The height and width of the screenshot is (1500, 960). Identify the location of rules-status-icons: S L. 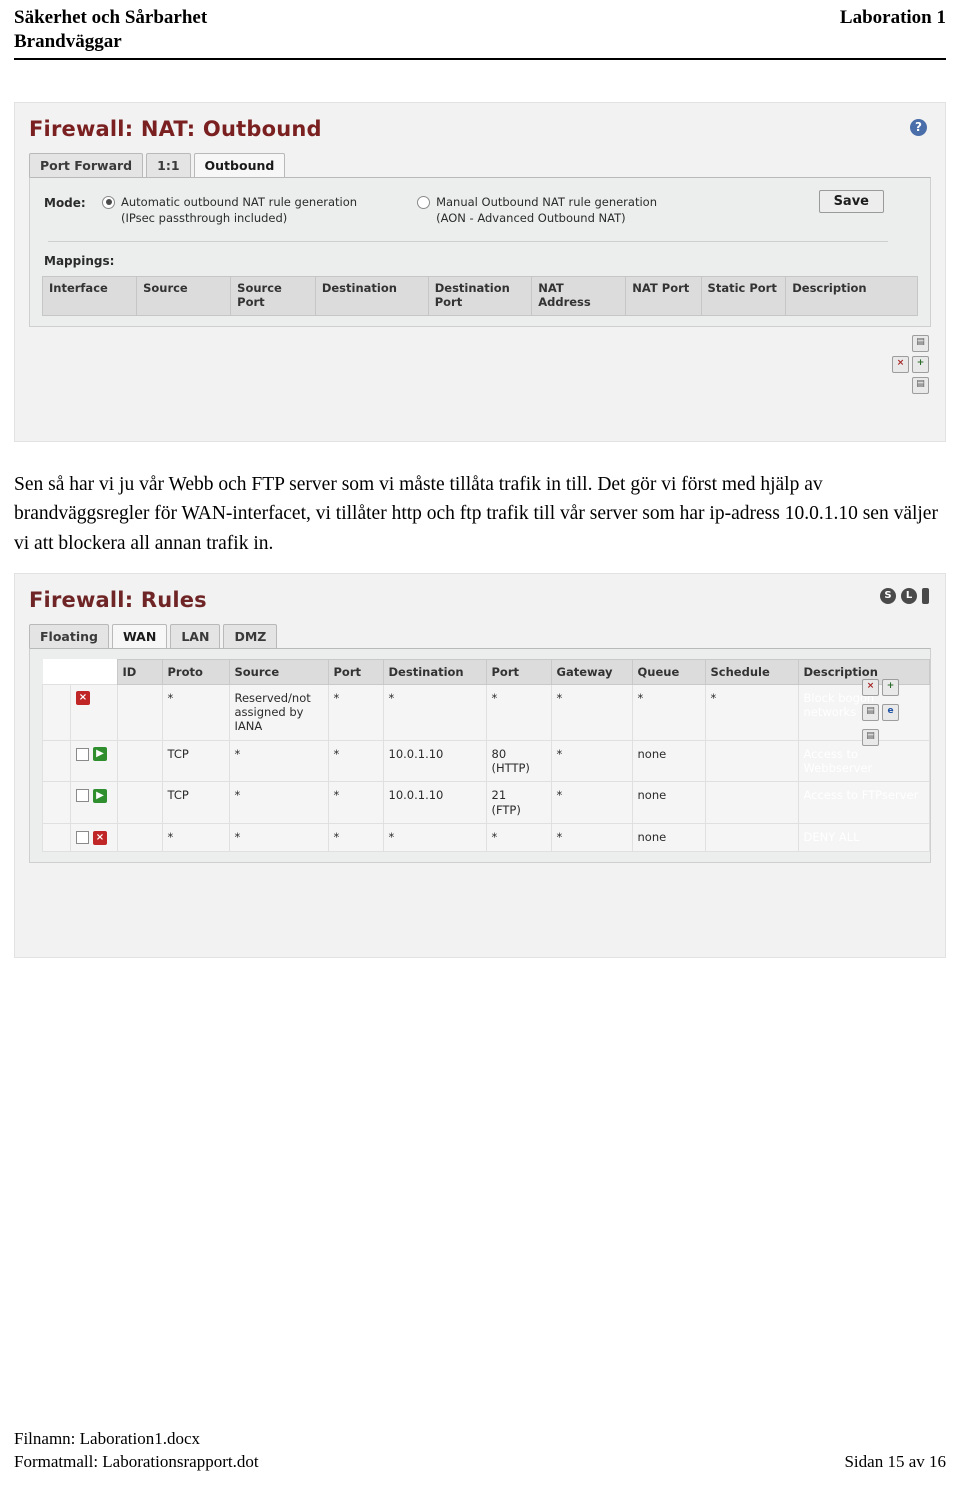
(904, 595).